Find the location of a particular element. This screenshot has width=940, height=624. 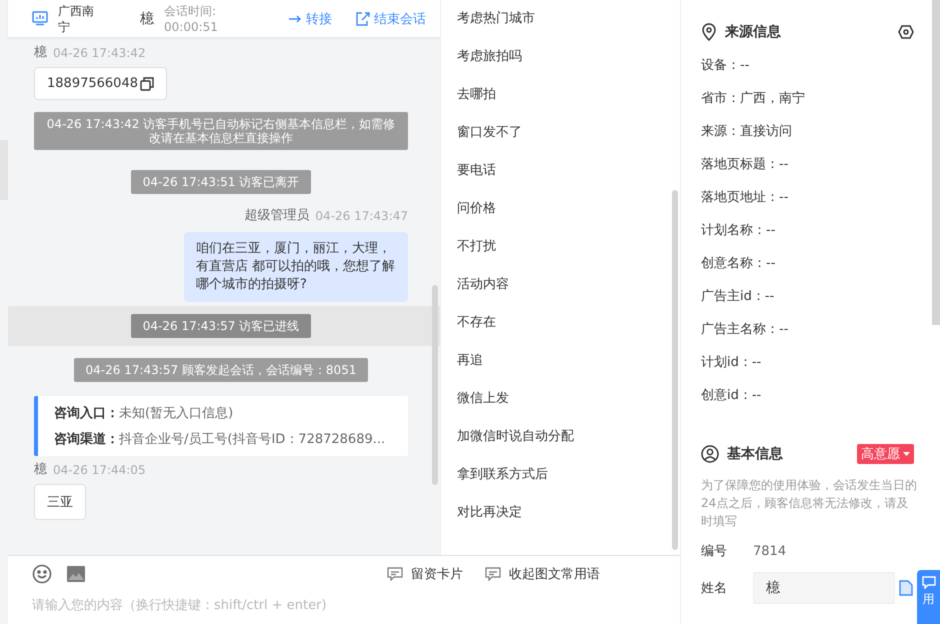

timer-label: 会话时间: is located at coordinates (191, 10).